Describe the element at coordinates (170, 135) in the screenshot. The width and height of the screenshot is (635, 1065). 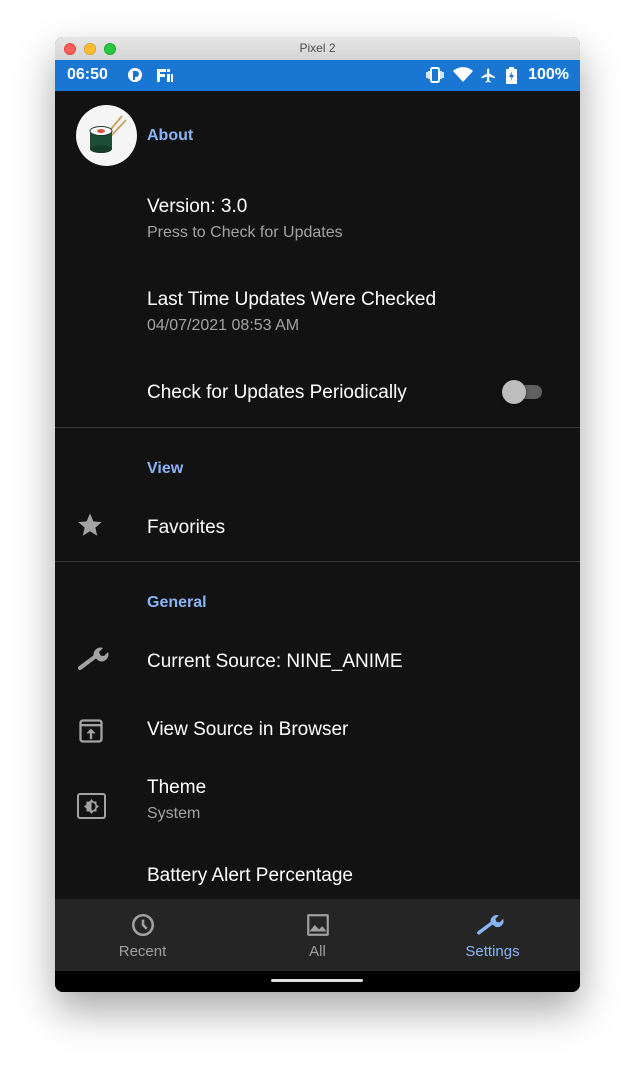
I see `about-category-header: About` at that location.